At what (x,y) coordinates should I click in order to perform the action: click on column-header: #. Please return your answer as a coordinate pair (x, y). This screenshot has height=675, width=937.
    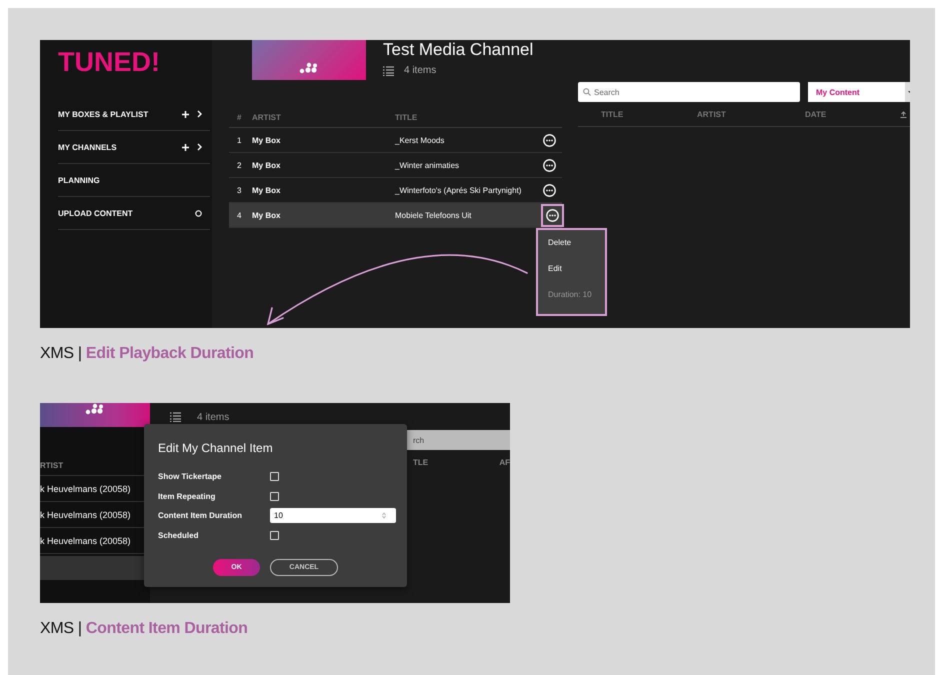
    Looking at the image, I should click on (239, 117).